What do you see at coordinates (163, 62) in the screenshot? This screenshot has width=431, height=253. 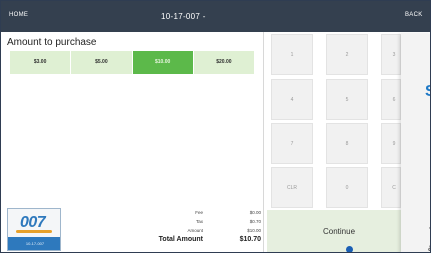 I see `amount-option-10-selected: $10.00` at bounding box center [163, 62].